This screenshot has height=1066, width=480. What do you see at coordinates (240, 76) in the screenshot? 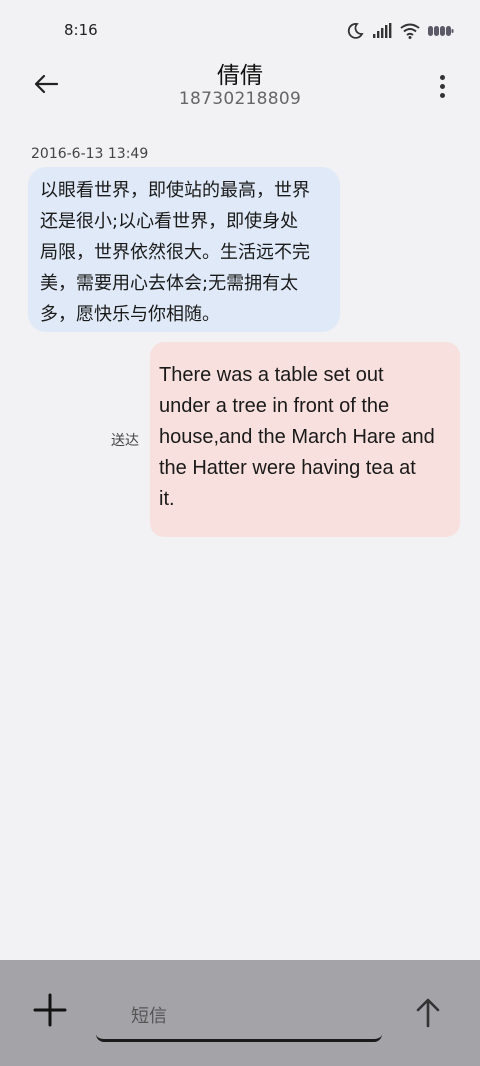
I see `contact-name: 倩倩` at bounding box center [240, 76].